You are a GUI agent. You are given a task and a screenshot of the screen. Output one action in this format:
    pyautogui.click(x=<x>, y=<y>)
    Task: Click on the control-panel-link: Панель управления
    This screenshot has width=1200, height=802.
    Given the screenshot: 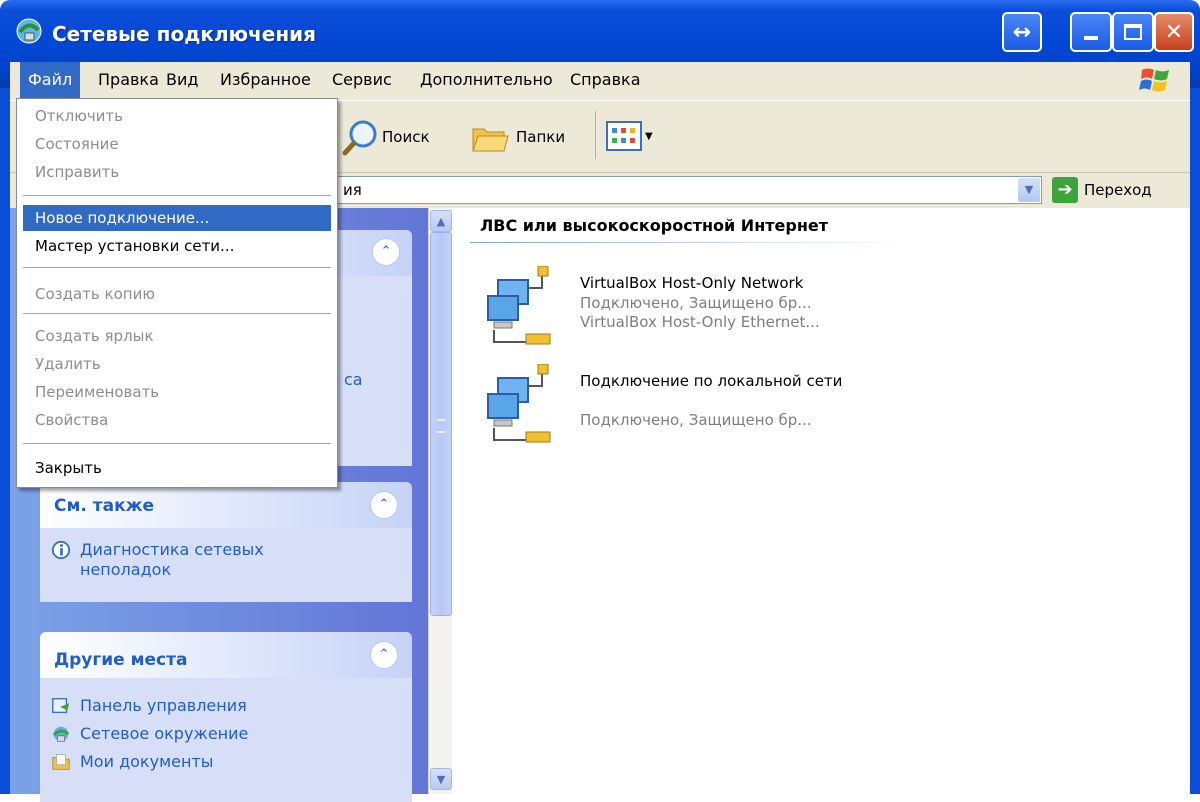 What is the action you would take?
    pyautogui.click(x=226, y=706)
    